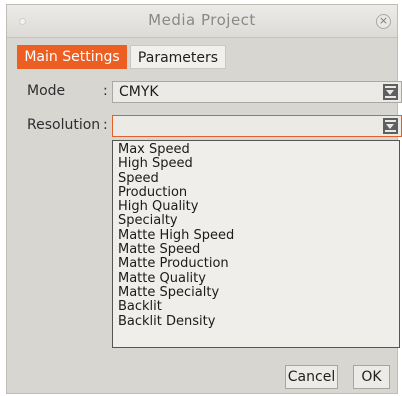  What do you see at coordinates (256, 292) in the screenshot?
I see `resolution-option: Matte Specialty` at bounding box center [256, 292].